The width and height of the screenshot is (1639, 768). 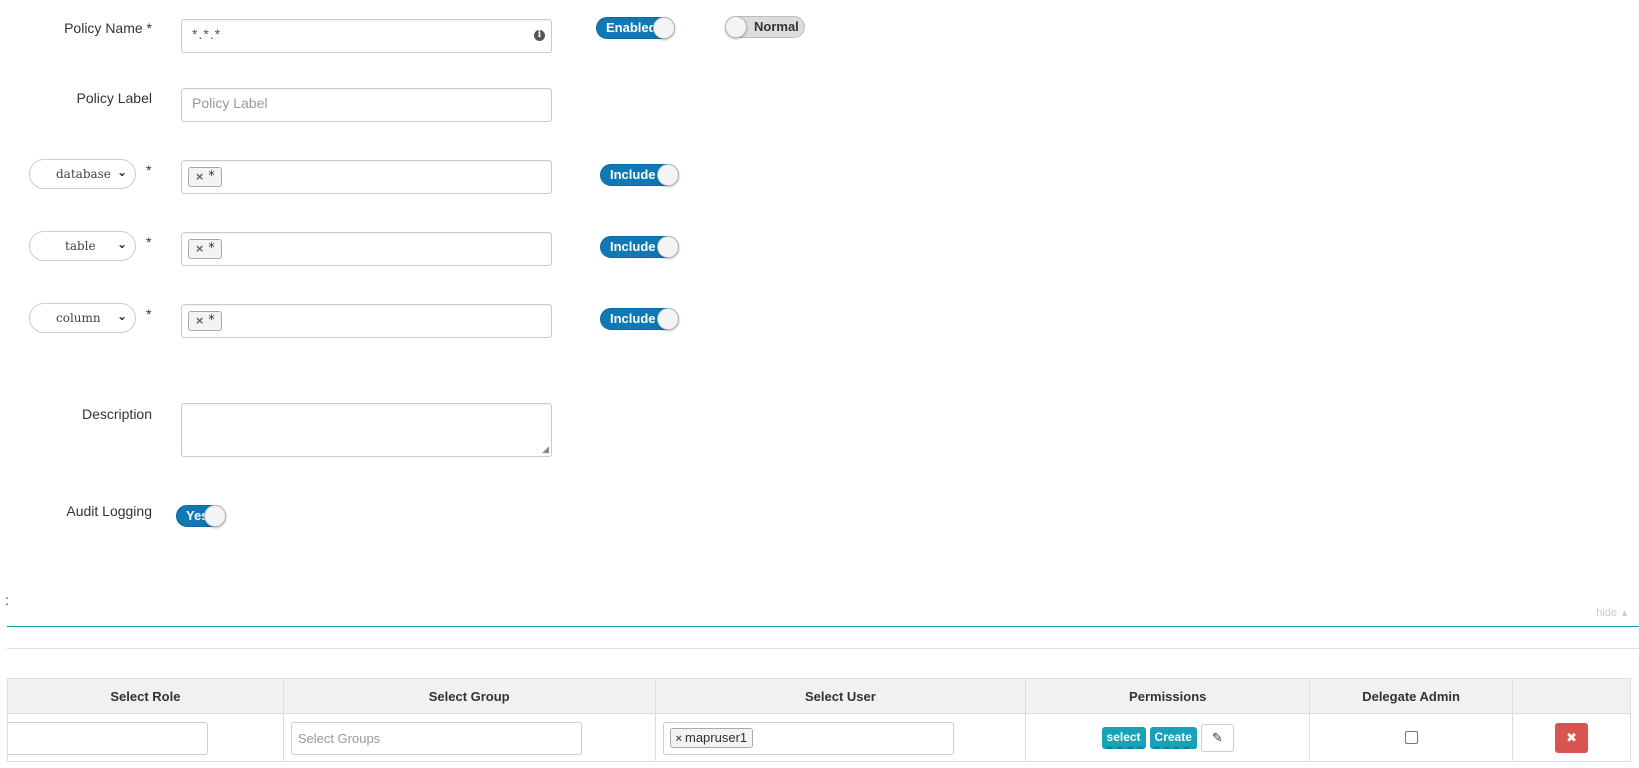 I want to click on user-tag: × mapruser1, so click(x=711, y=738).